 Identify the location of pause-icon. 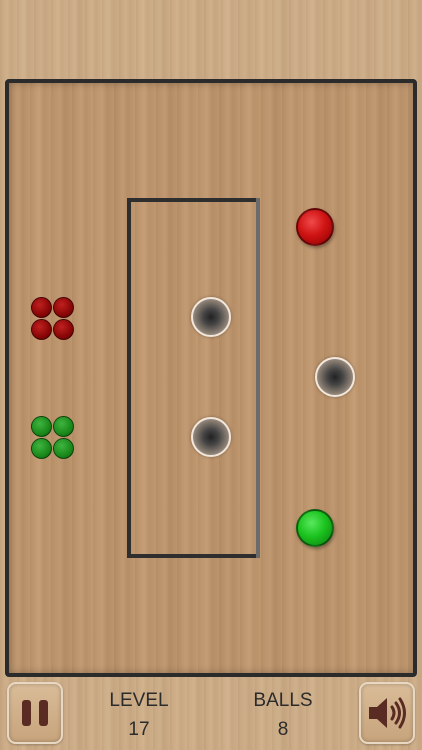
(35, 713).